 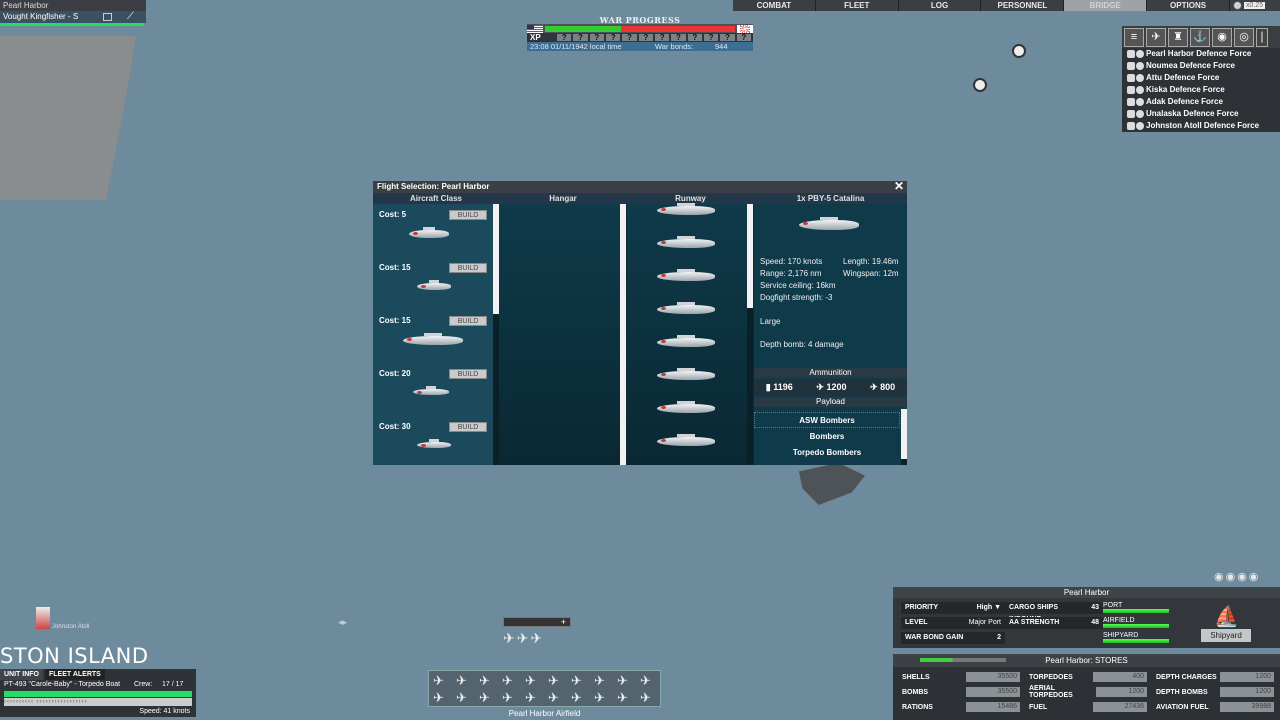 I want to click on airfield-name: Pearl Harbor Airfield, so click(x=544, y=713).